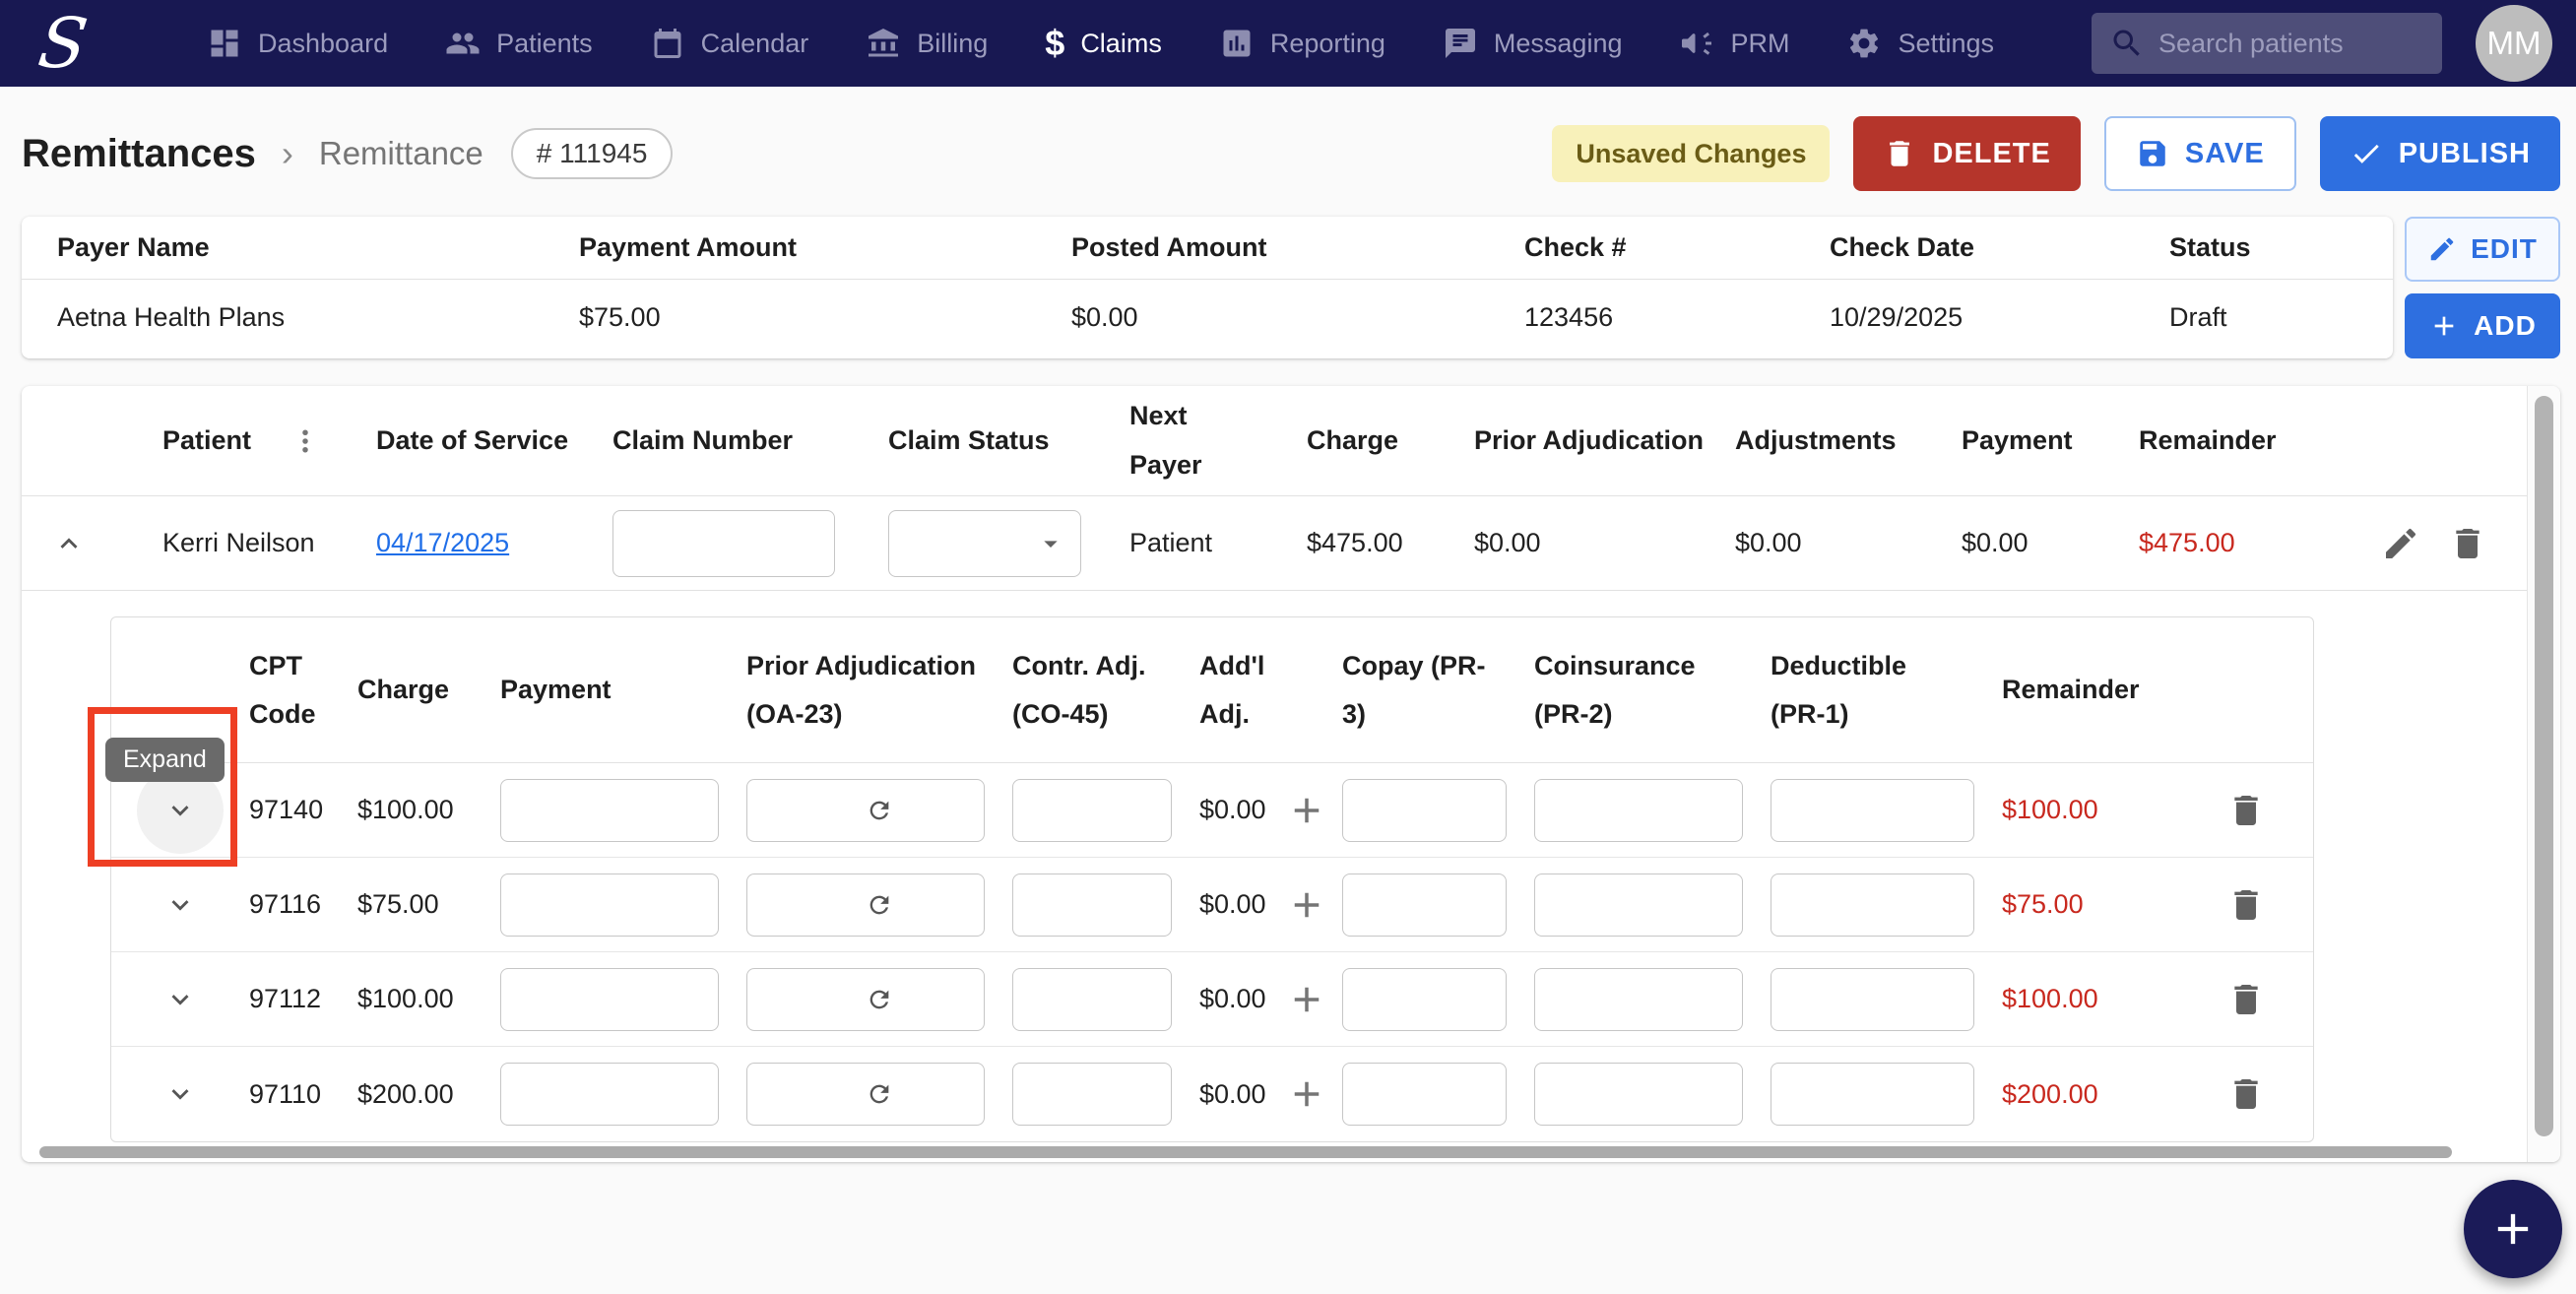 The height and width of the screenshot is (1294, 2576). I want to click on bar-chart-icon, so click(1237, 43).